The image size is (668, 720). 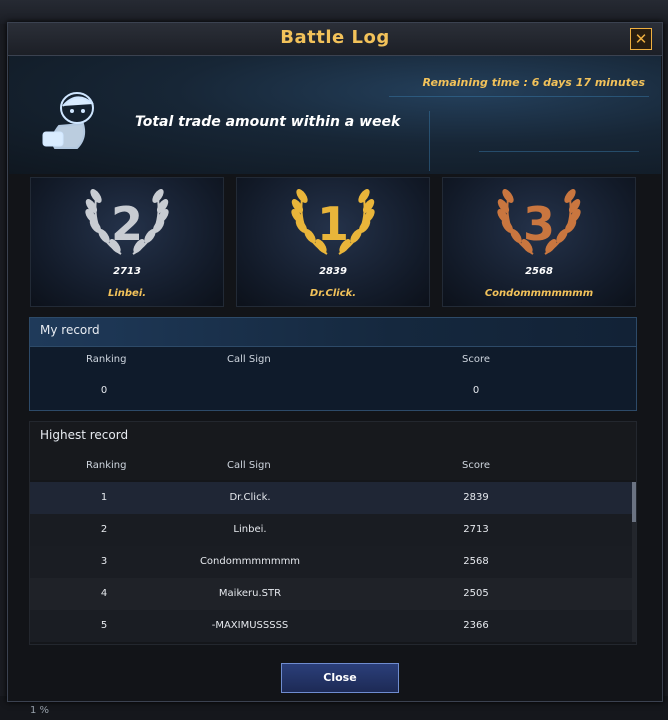 I want to click on podium-score: 2839, so click(x=333, y=271).